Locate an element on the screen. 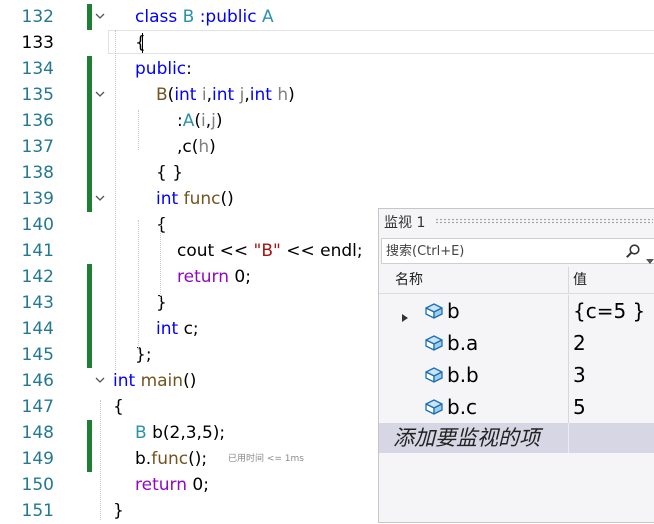 The height and width of the screenshot is (524, 654). drag-grip is located at coordinates (544, 221).